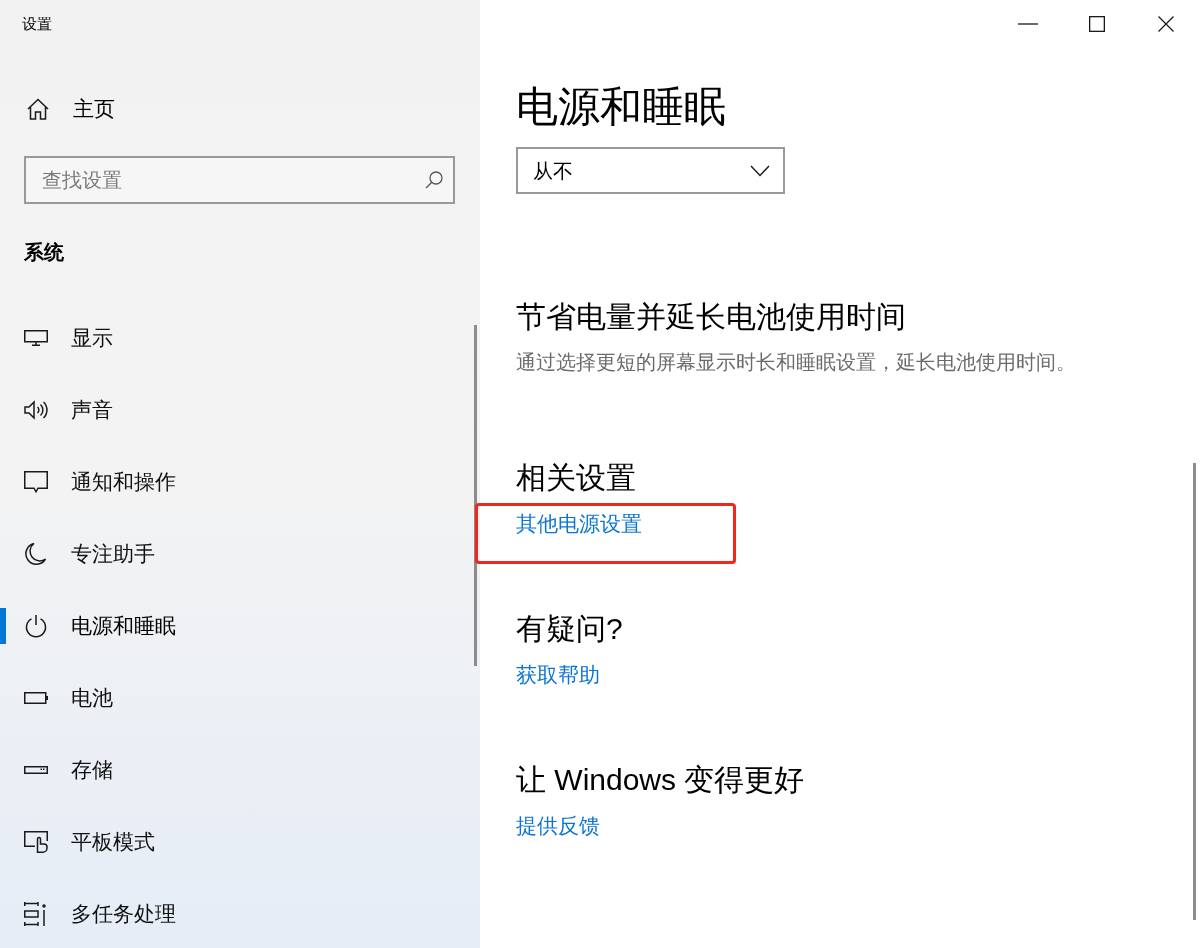  Describe the element at coordinates (234, 842) in the screenshot. I see `sidebar-item: 平板模式` at that location.